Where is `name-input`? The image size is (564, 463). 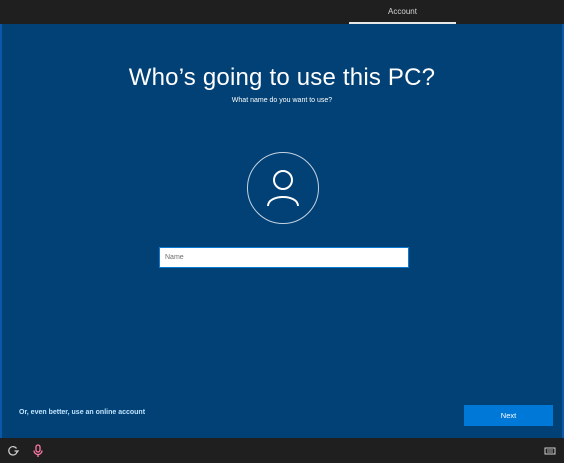 name-input is located at coordinates (284, 257).